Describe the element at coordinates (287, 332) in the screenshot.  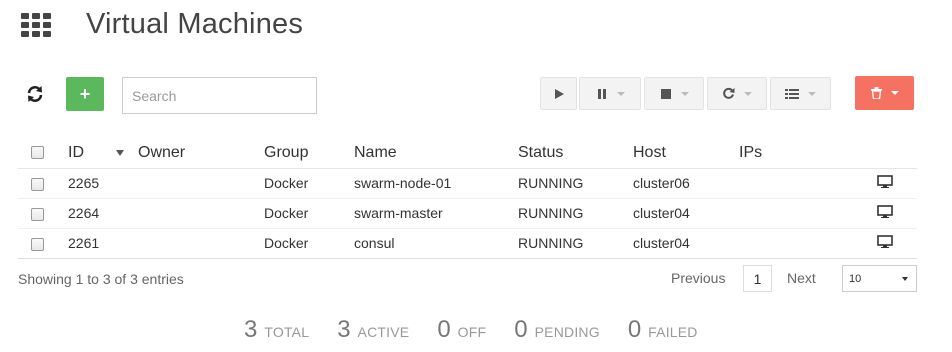
I see `stat-label: TOTAL` at that location.